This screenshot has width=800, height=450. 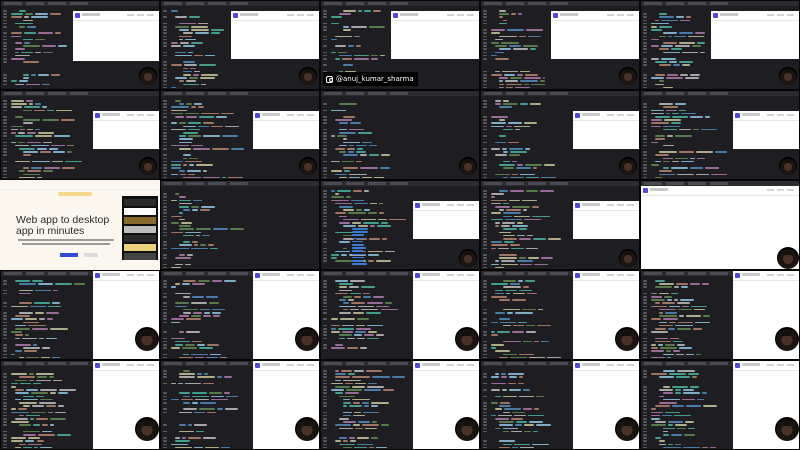 I want to click on context-menu-preview, so click(x=140, y=228).